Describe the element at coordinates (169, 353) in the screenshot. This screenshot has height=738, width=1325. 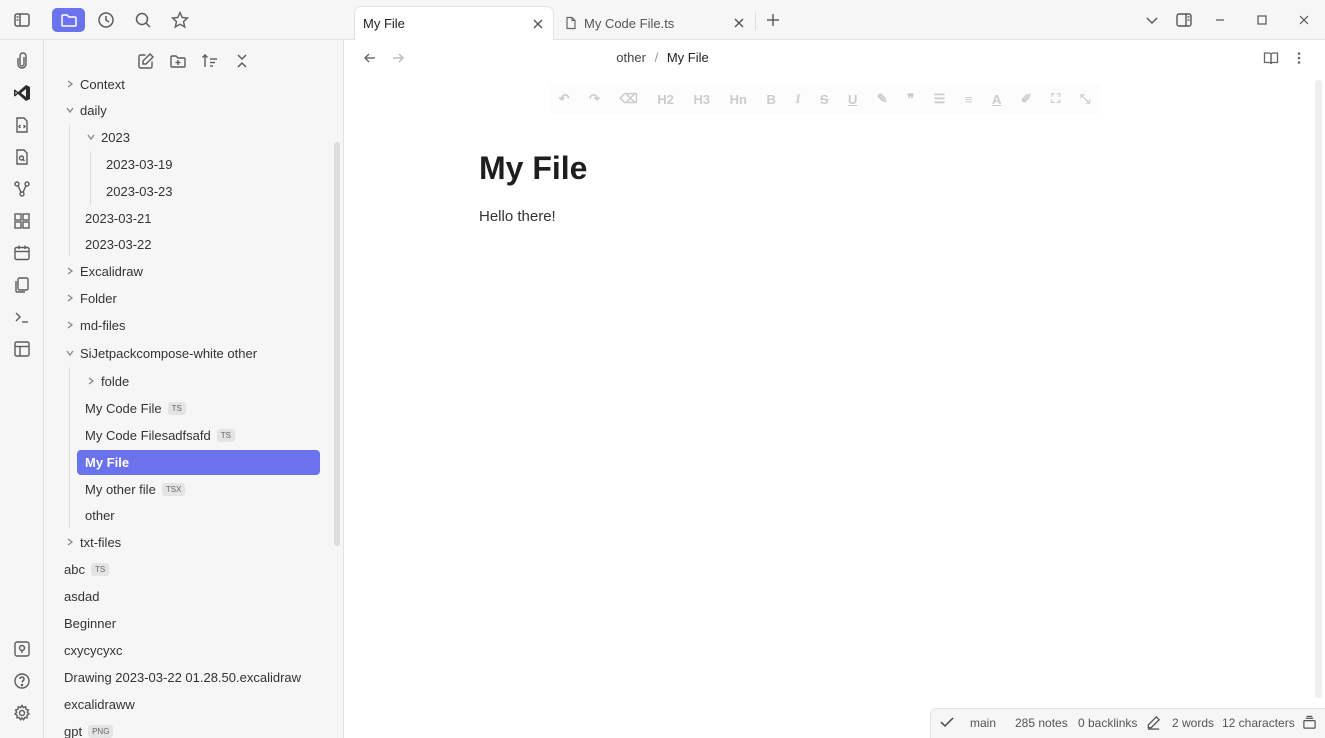
I see `tree-item-label: SiJetpackcompose-white other` at that location.